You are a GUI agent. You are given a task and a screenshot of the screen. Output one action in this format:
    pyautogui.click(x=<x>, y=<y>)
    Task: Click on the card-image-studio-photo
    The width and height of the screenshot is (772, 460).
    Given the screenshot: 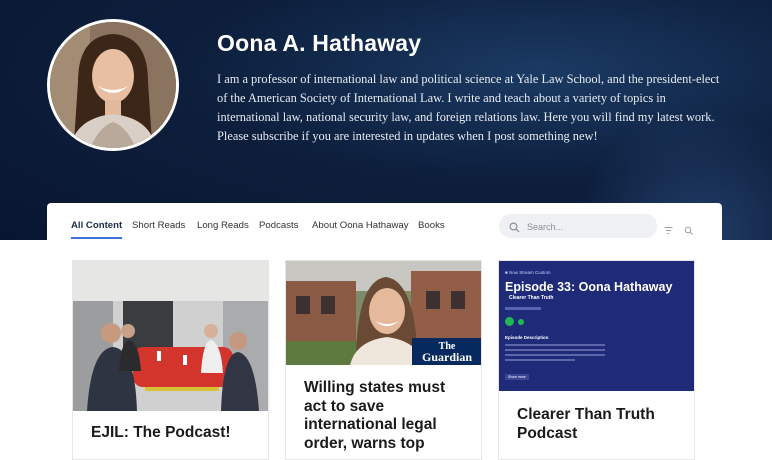 What is the action you would take?
    pyautogui.click(x=170, y=338)
    